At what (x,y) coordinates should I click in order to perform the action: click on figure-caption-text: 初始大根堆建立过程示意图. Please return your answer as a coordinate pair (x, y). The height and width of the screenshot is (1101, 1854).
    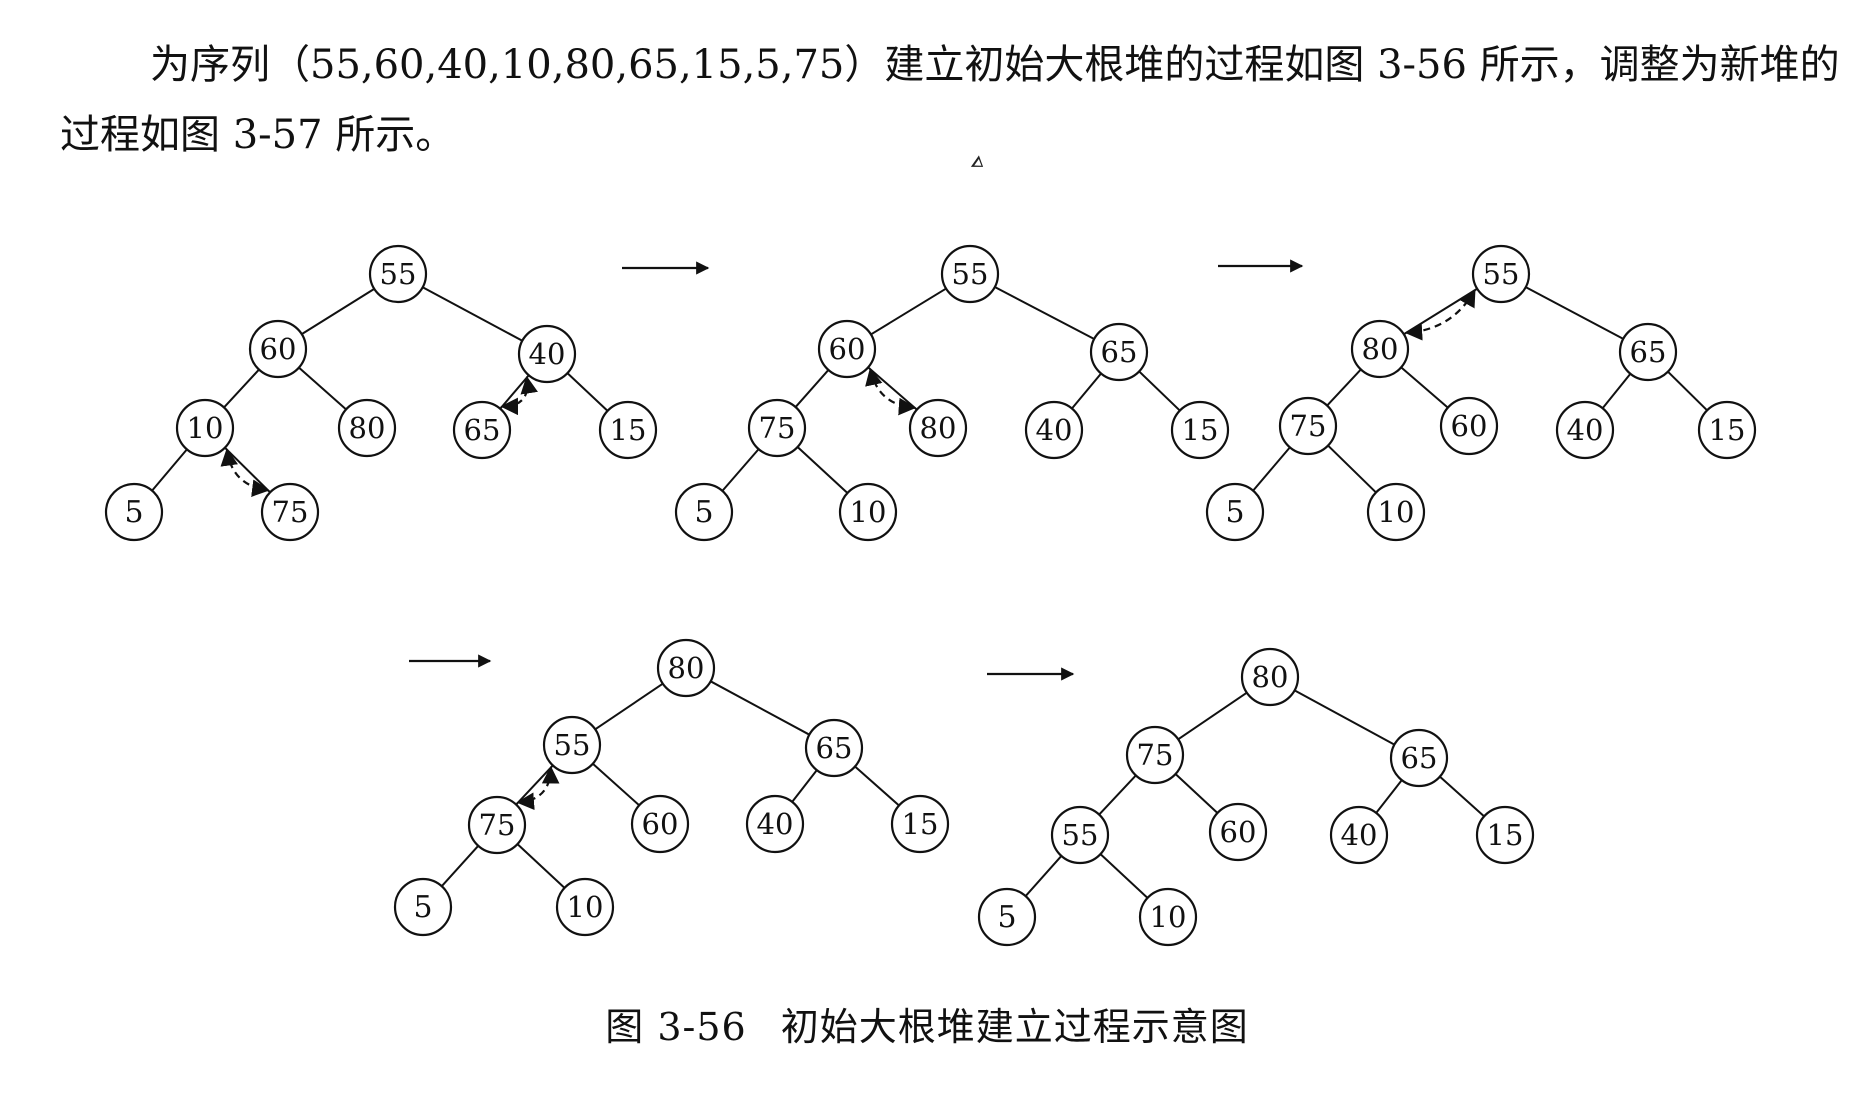
    Looking at the image, I should click on (1014, 1027).